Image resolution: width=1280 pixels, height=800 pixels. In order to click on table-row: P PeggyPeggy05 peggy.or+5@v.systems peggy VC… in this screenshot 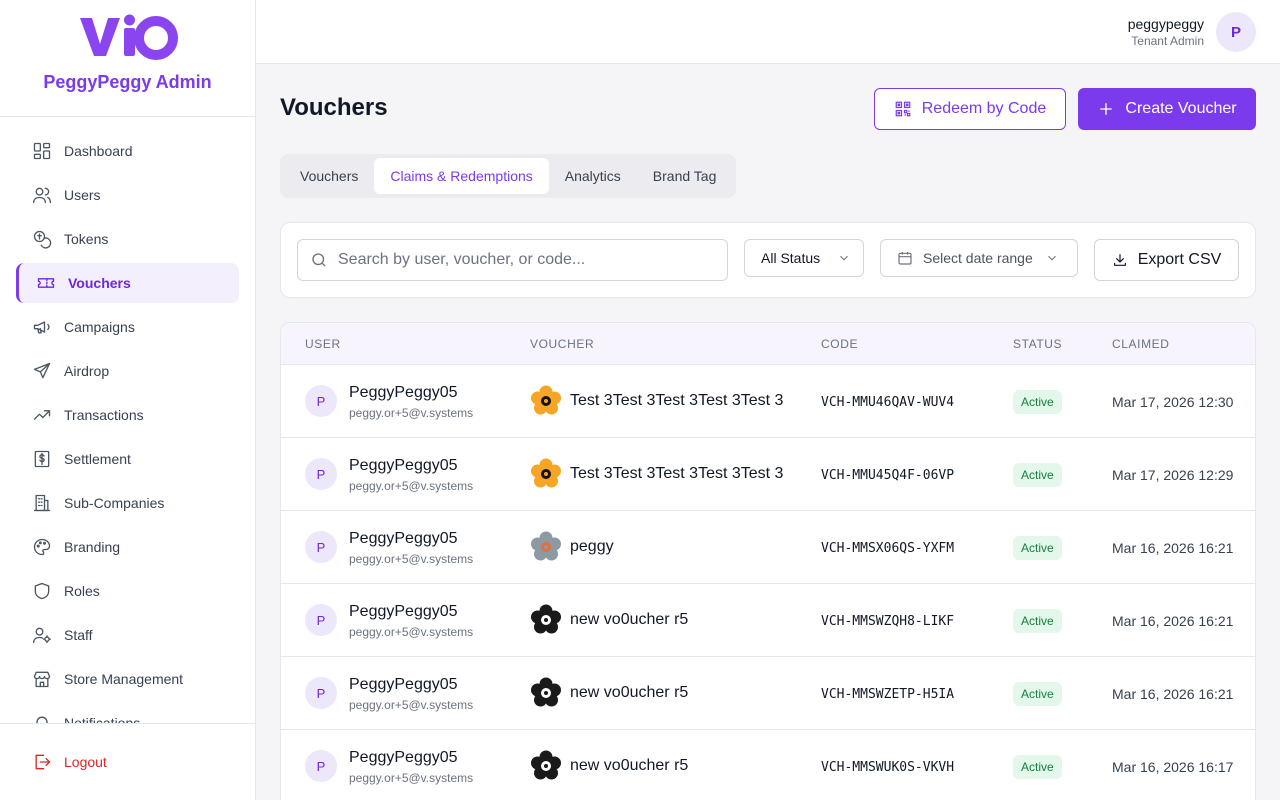, I will do `click(768, 546)`.